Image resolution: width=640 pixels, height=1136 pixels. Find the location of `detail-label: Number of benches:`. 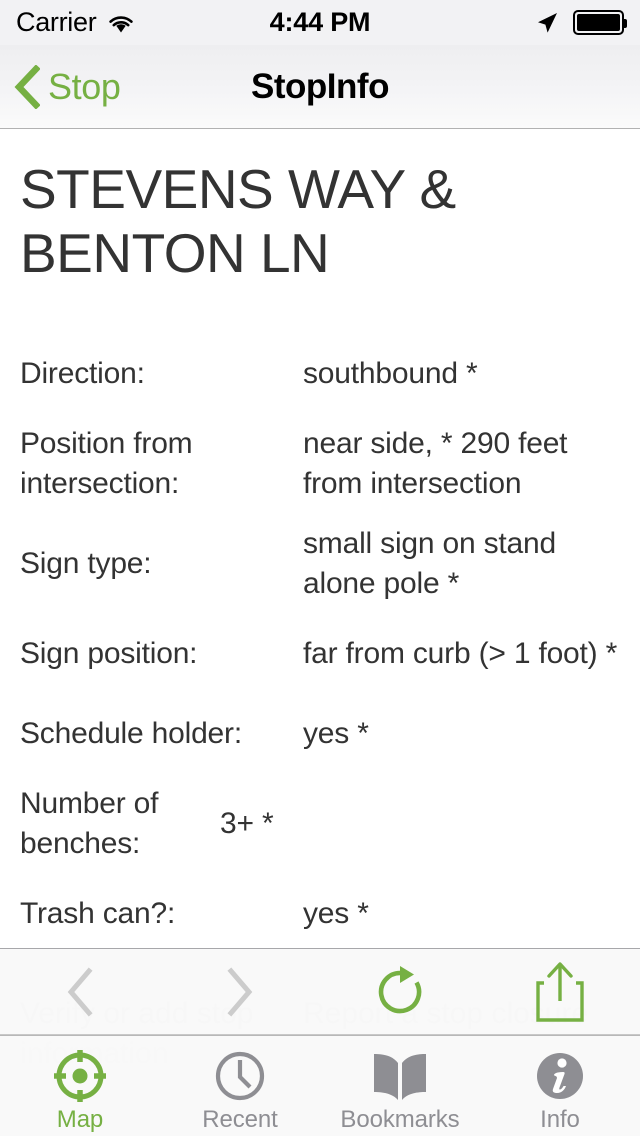

detail-label: Number of benches: is located at coordinates (89, 823).